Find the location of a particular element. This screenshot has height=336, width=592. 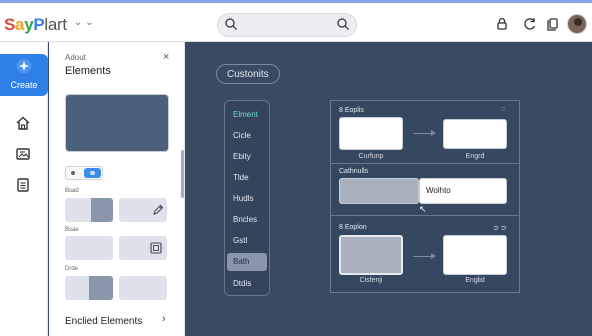

node-caption: Curfunp is located at coordinates (371, 156).